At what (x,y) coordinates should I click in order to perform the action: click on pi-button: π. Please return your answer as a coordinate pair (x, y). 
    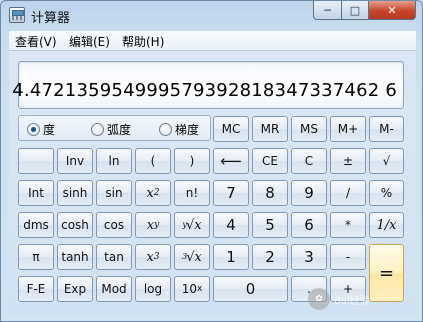
    Looking at the image, I should click on (36, 257).